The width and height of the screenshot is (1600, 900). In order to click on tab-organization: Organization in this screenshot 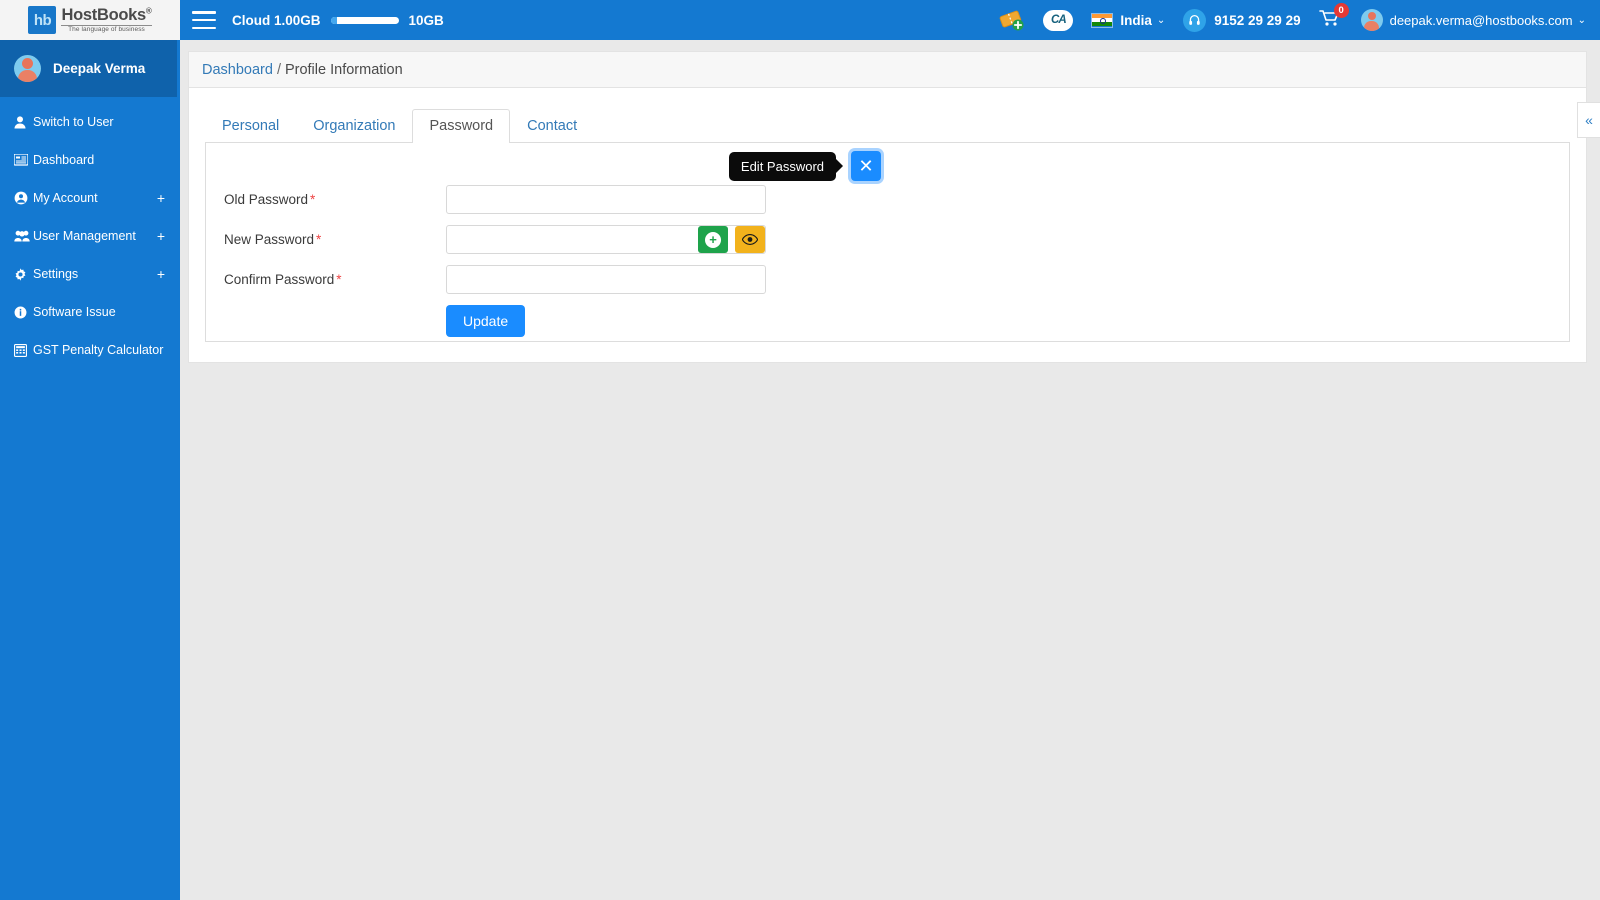, I will do `click(354, 126)`.